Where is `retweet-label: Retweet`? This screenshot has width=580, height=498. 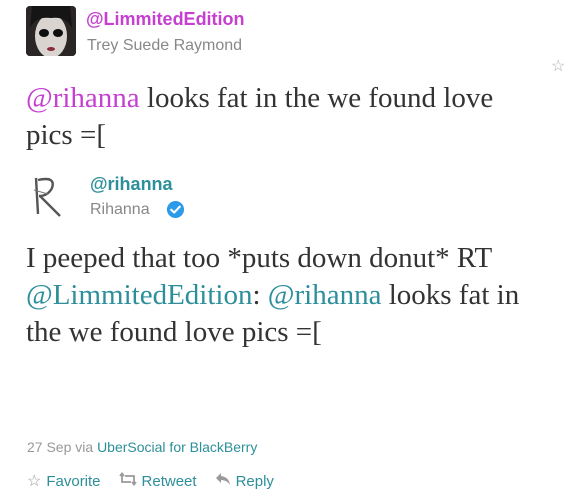
retweet-label: Retweet is located at coordinates (169, 481).